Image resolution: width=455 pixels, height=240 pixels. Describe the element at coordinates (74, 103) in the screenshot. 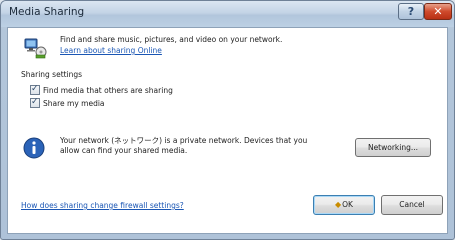

I see `share-my-media-label: Share my media` at that location.